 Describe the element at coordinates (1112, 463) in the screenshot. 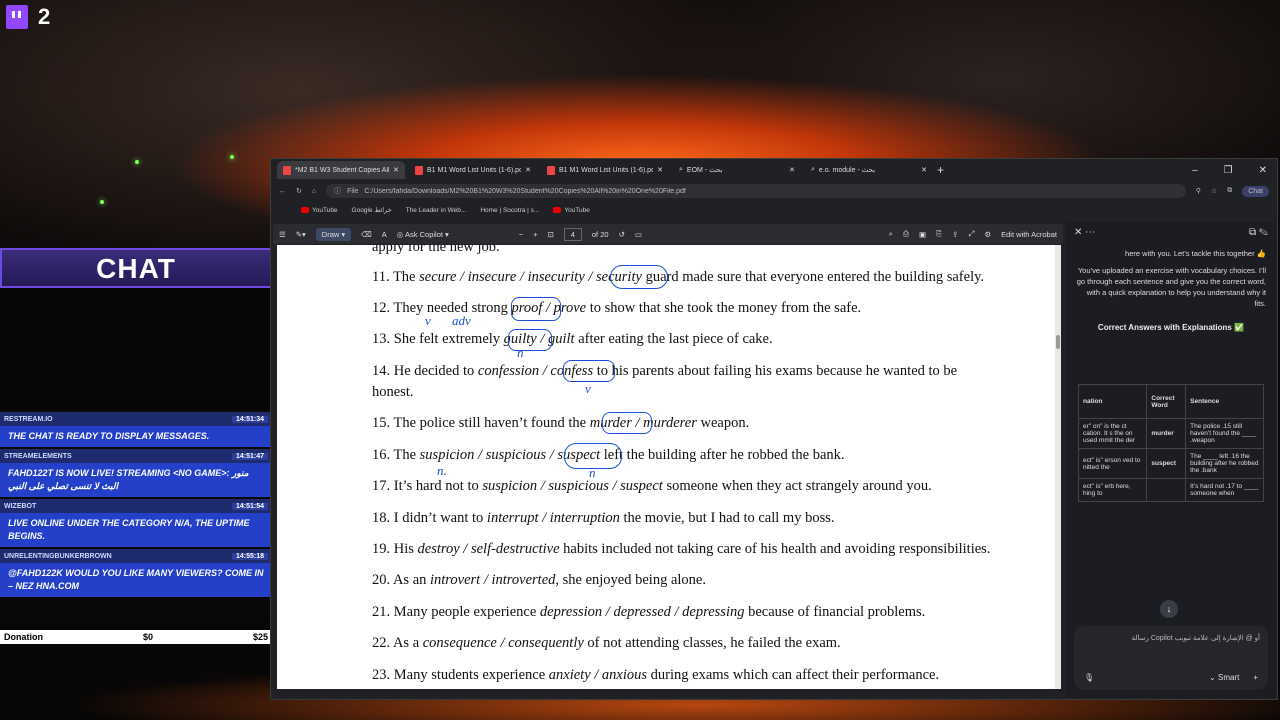

I see `table-cell: ect" is" erson ved to nitted the` at that location.